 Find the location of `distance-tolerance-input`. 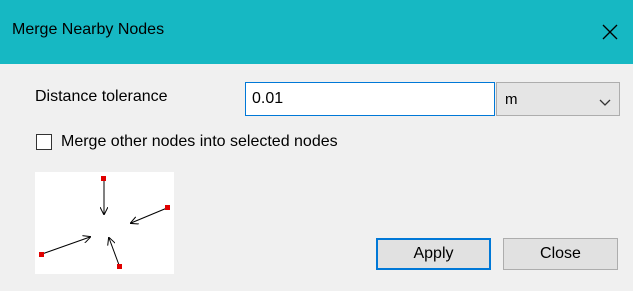

distance-tolerance-input is located at coordinates (370, 99).